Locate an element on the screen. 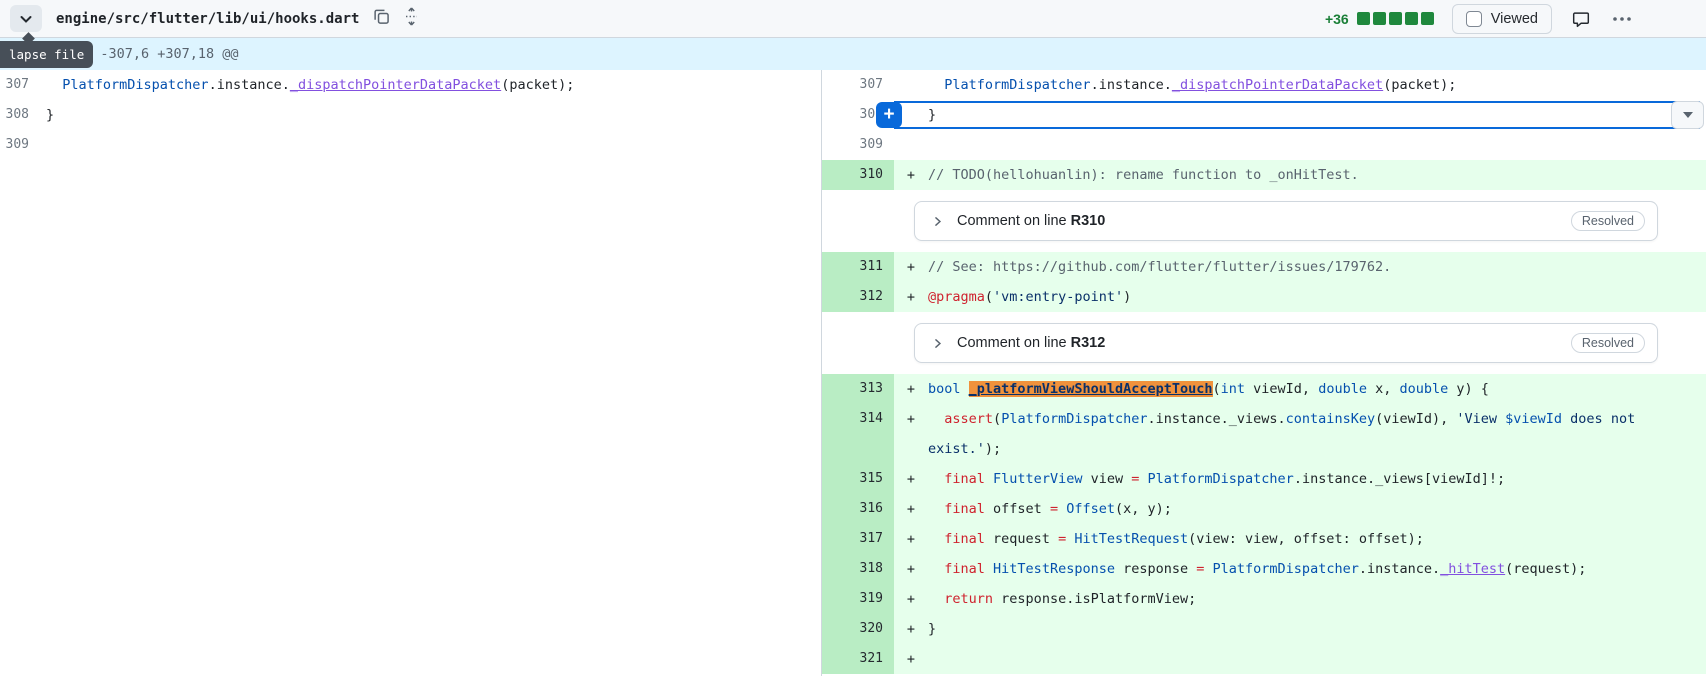  code-token: (view: view, offset: offset); is located at coordinates (1306, 539).